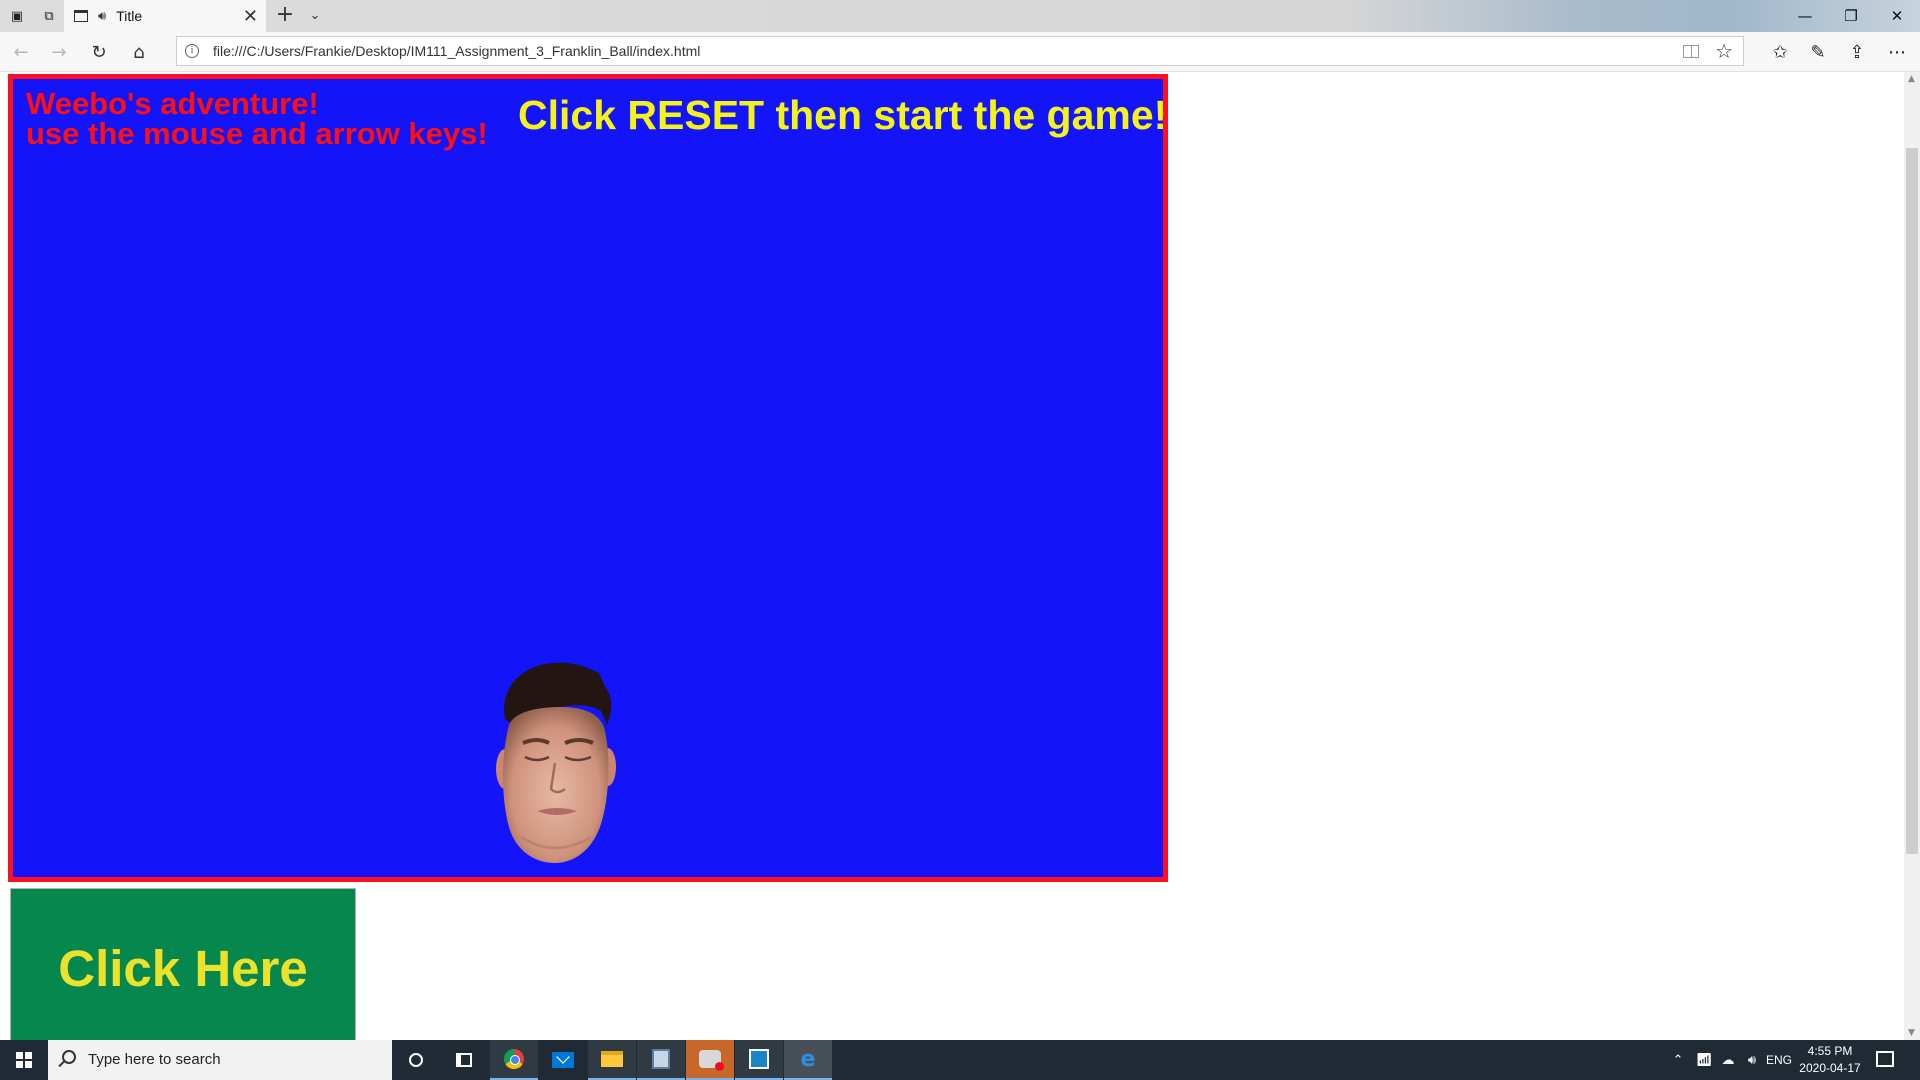  I want to click on site-info-icon: i, so click(192, 51).